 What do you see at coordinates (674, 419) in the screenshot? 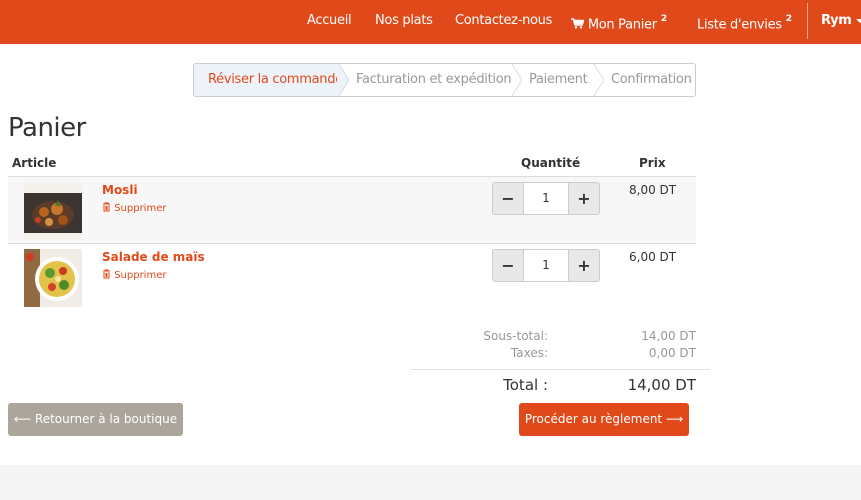
I see `arrow-right-icon: ⟶` at bounding box center [674, 419].